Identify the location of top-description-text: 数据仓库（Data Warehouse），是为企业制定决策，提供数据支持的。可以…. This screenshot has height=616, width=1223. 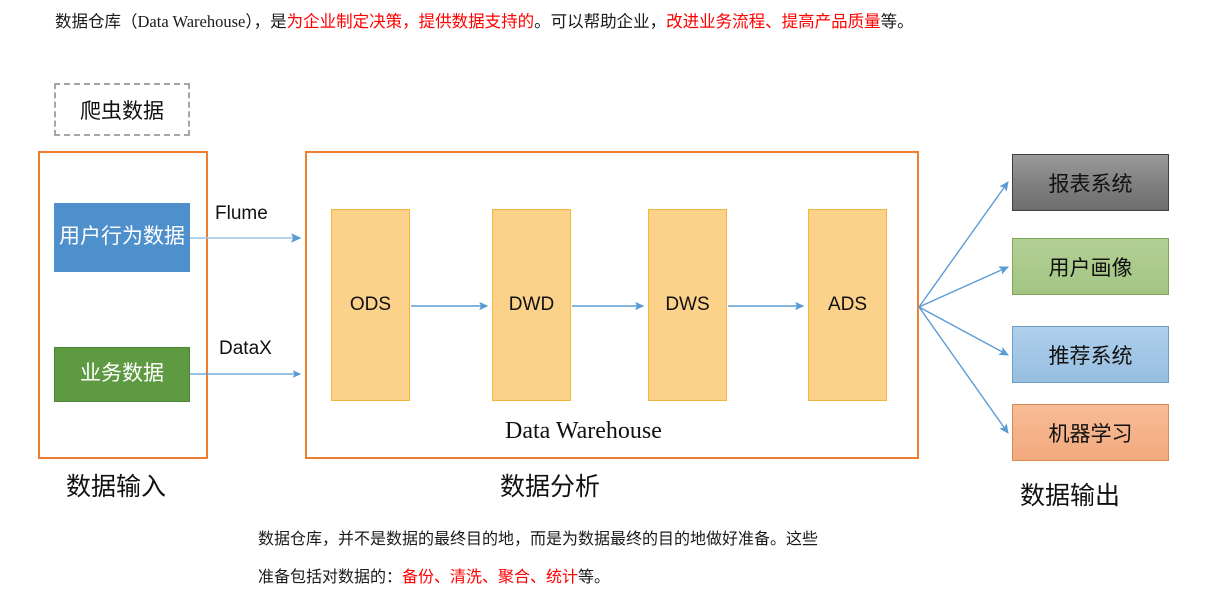
(484, 22).